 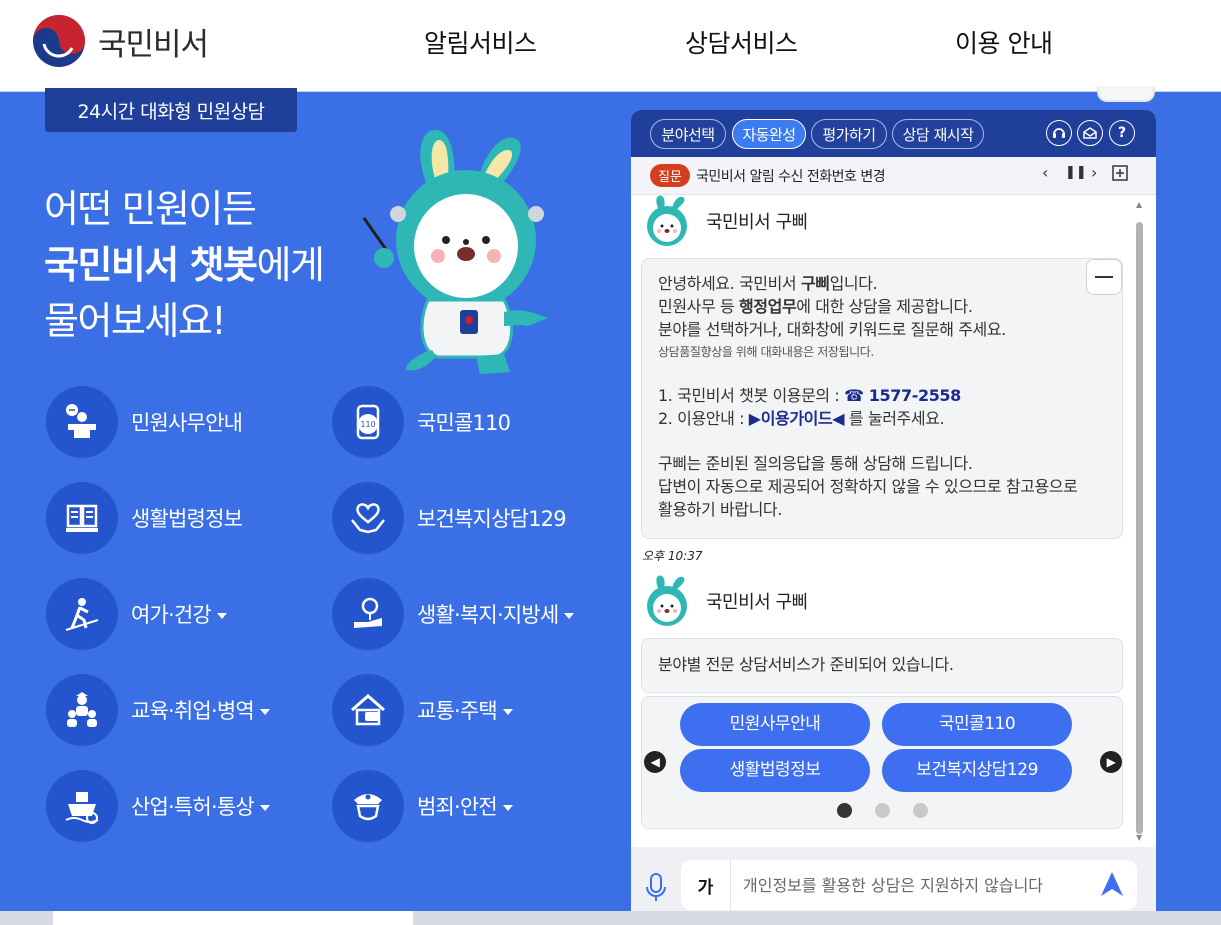 I want to click on service-label: 국민콜110, so click(x=464, y=423).